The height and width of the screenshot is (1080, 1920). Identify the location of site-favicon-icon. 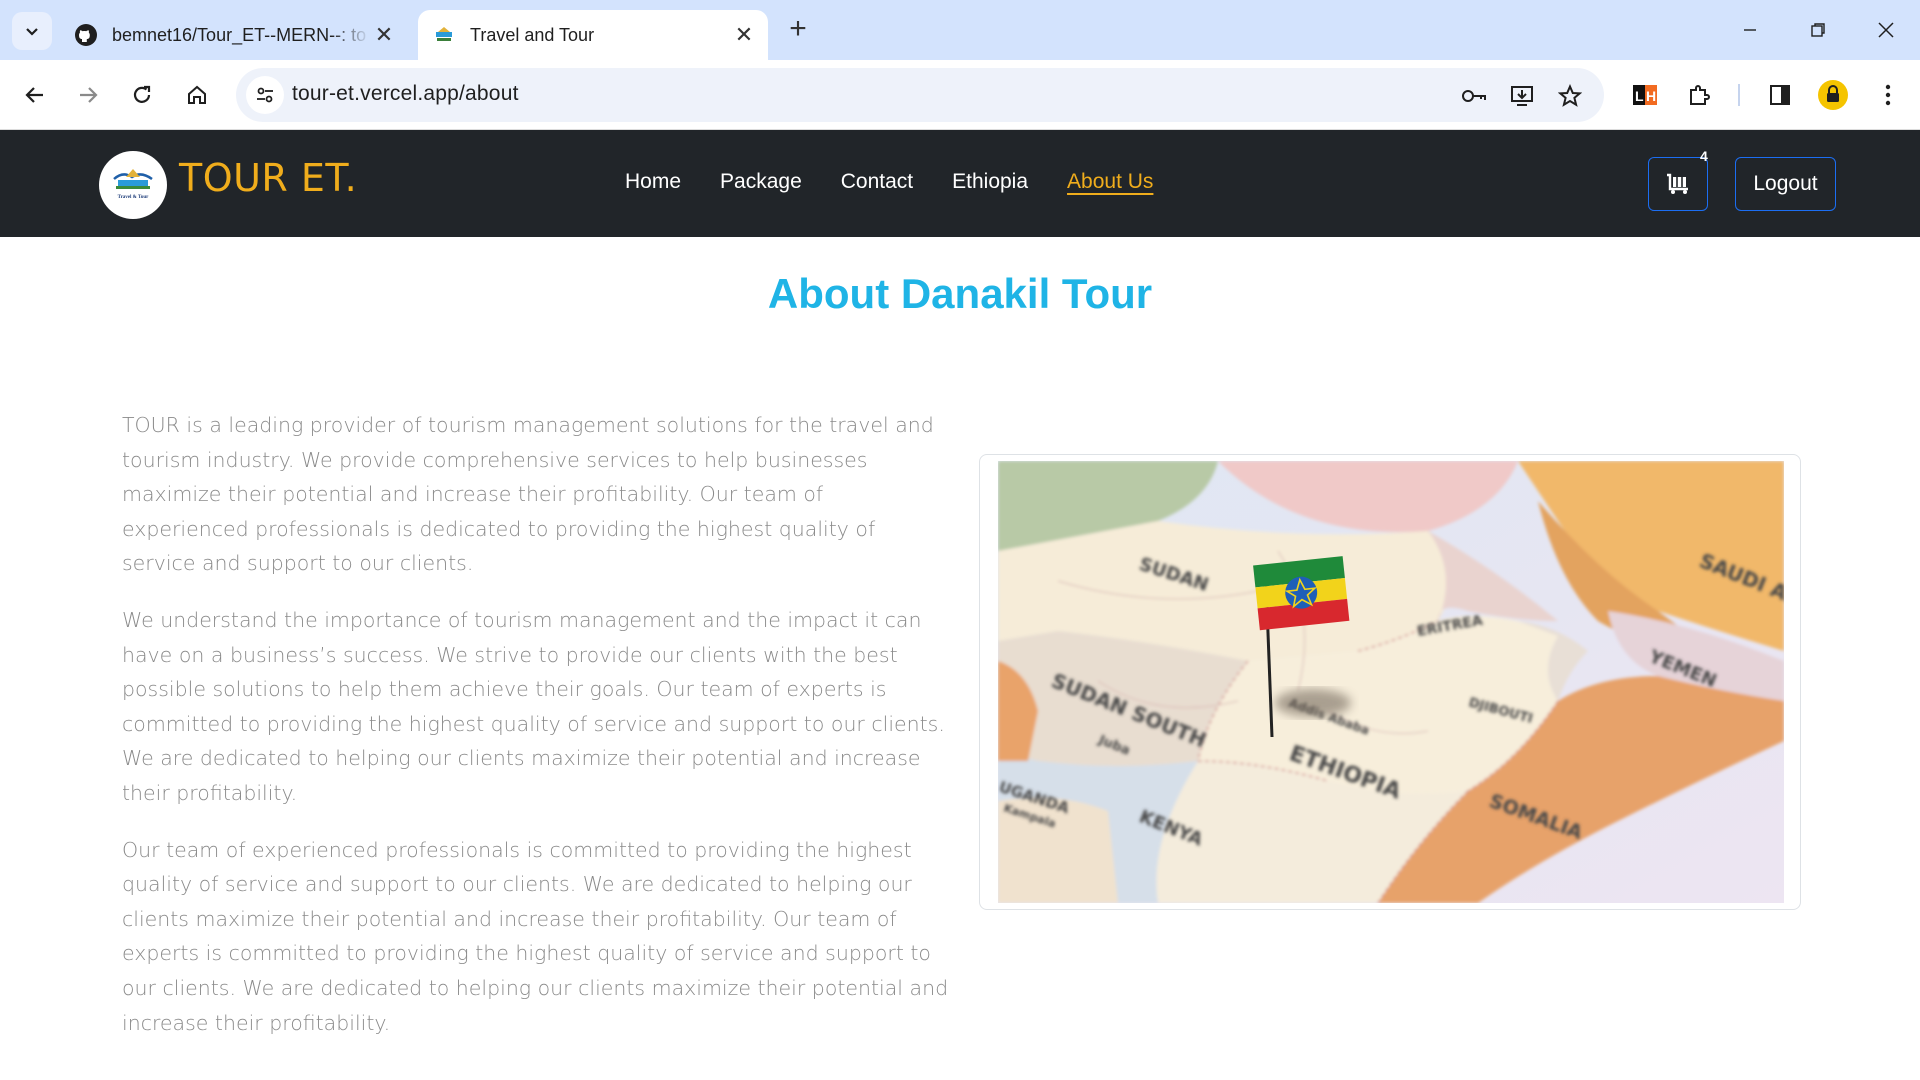
(444, 35).